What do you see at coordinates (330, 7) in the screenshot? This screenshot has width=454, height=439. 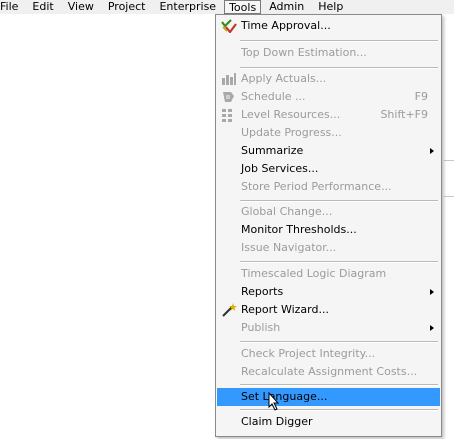 I see `menu-help: Help` at bounding box center [330, 7].